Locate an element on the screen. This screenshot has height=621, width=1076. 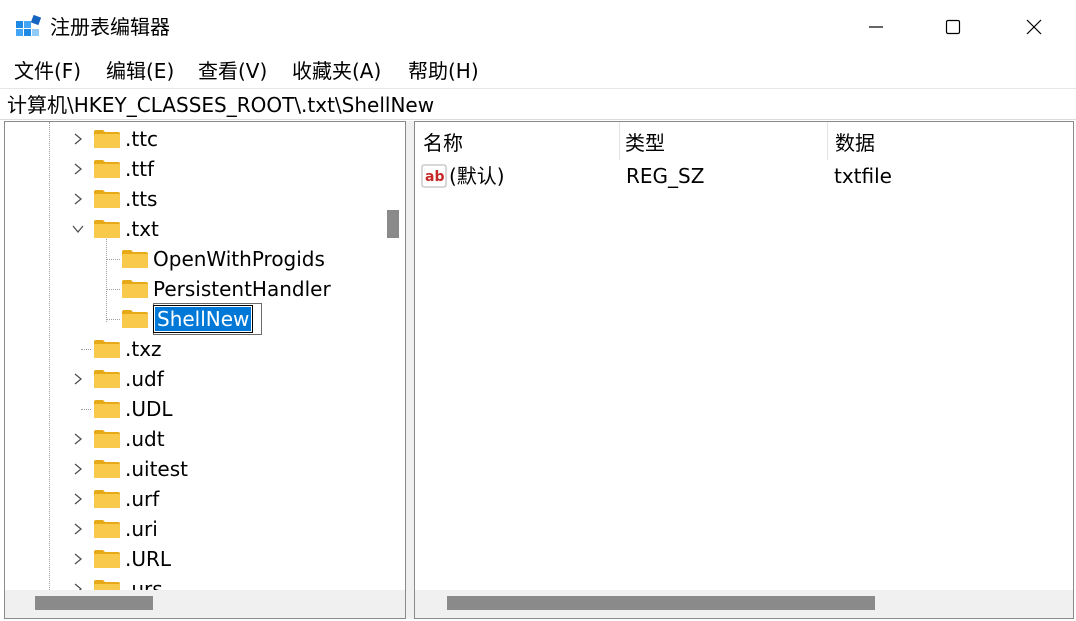
tree-node: .txz is located at coordinates (127, 349).